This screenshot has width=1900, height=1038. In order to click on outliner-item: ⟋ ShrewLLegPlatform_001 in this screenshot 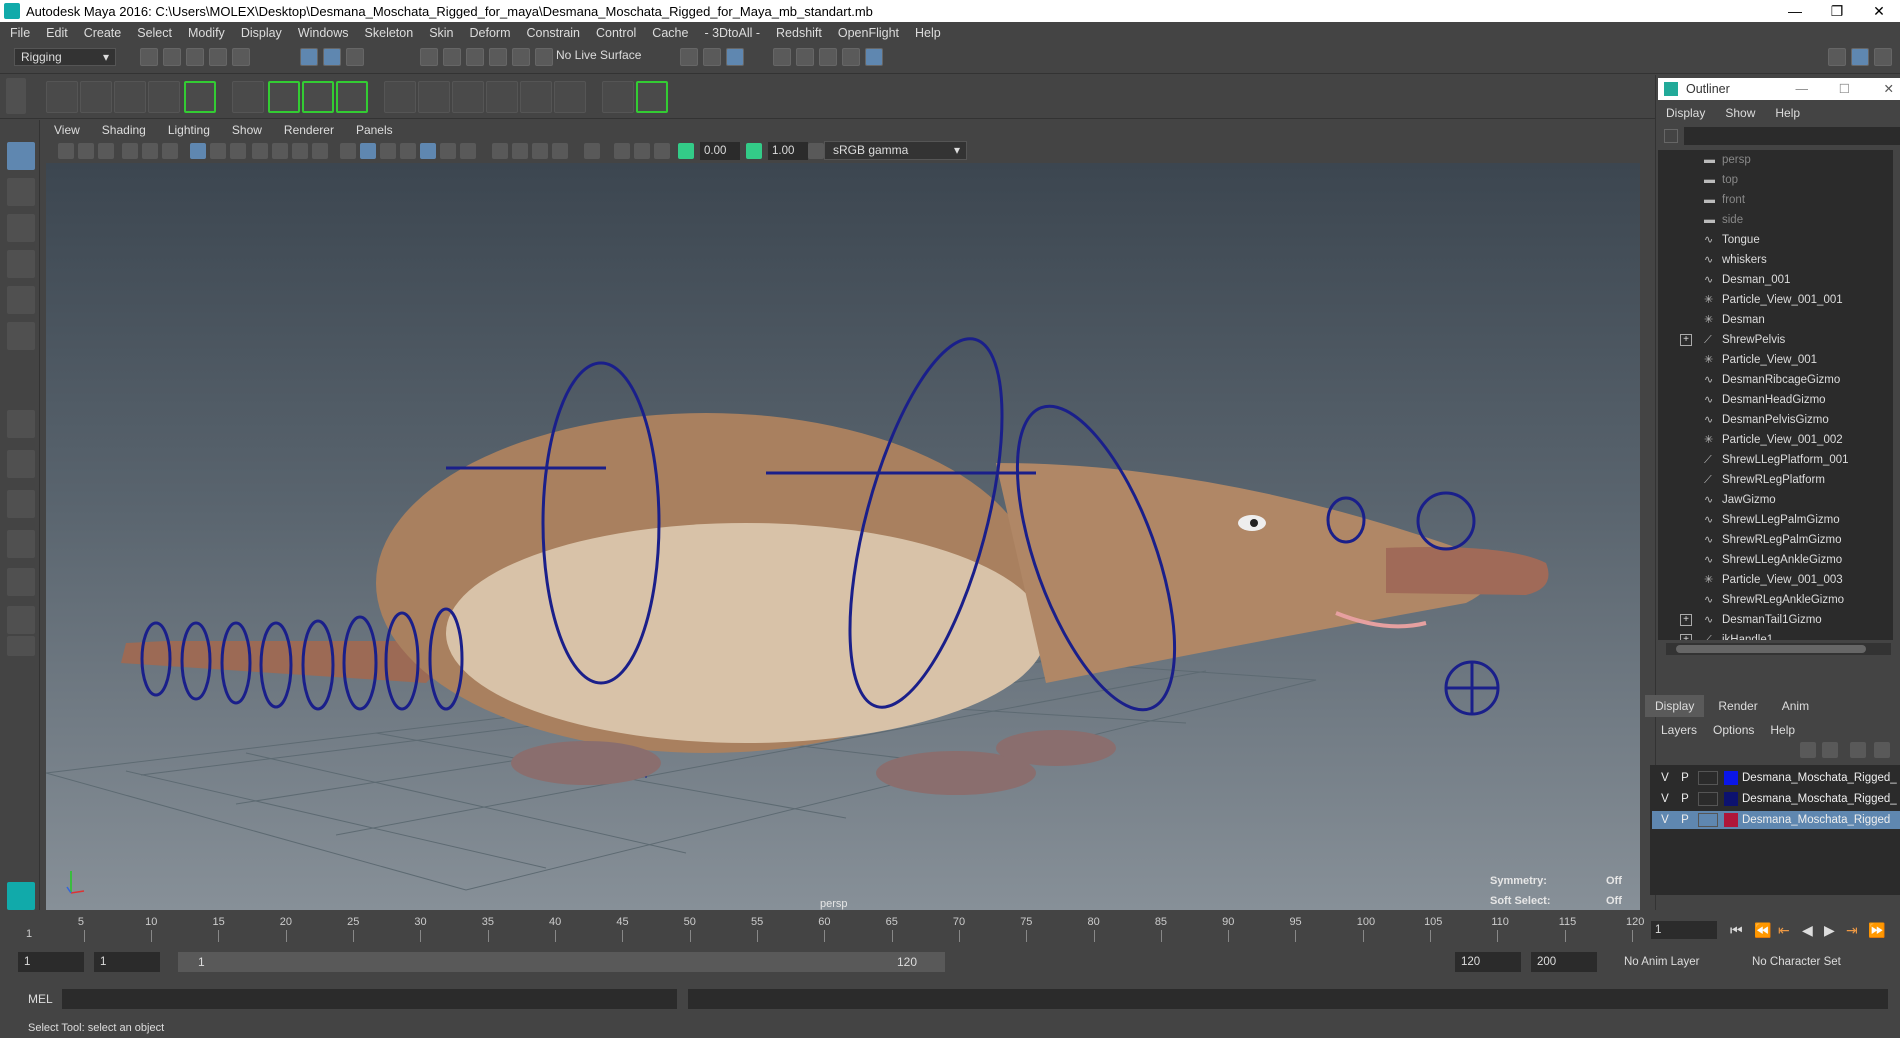, I will do `click(1775, 460)`.